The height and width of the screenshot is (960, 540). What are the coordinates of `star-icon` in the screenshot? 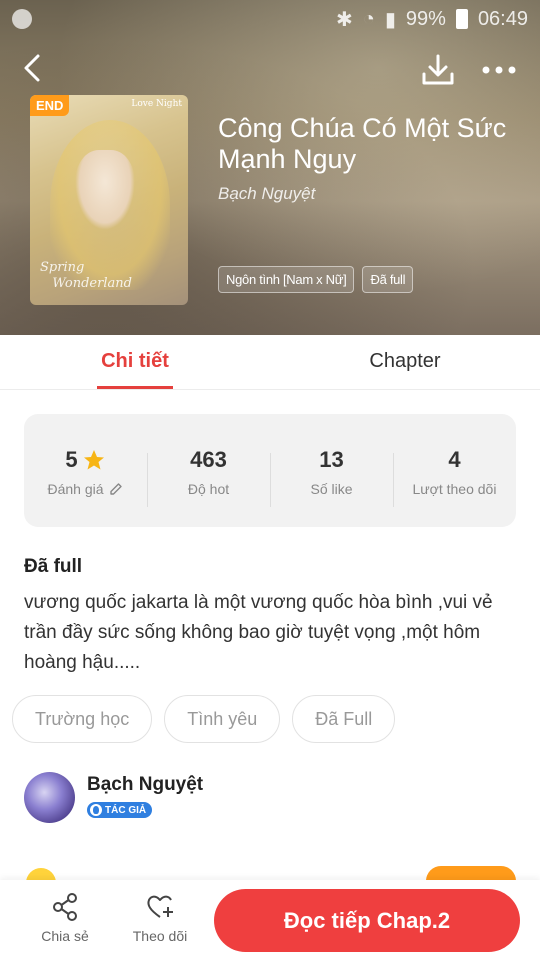 It's located at (93, 459).